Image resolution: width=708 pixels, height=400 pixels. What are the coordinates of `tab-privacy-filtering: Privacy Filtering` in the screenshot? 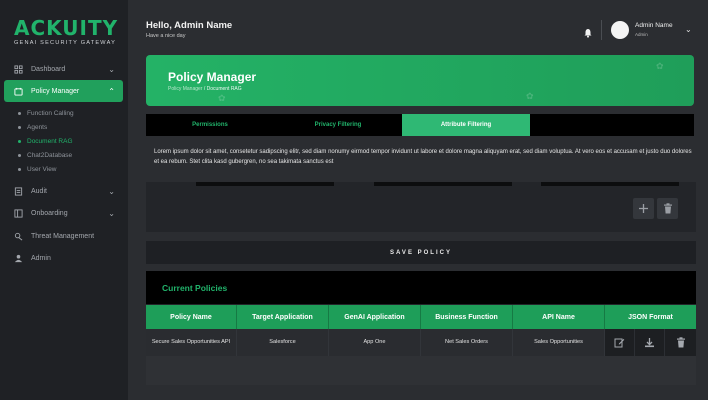 It's located at (338, 125).